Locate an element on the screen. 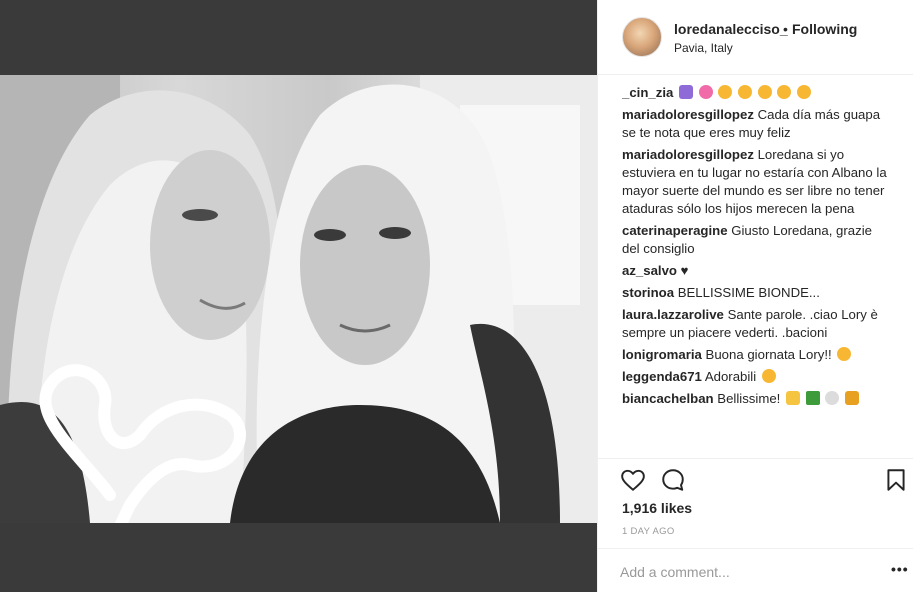 The width and height of the screenshot is (913, 592). comment-username: caterinaperagine is located at coordinates (675, 230).